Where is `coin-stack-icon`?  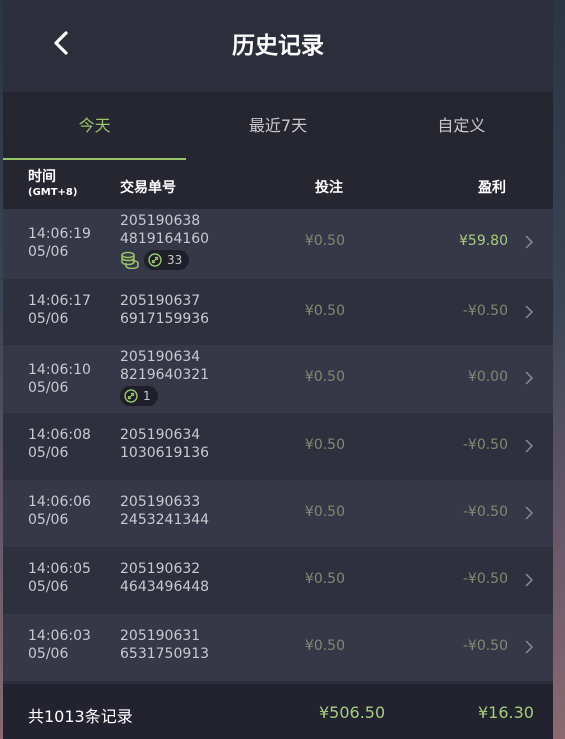
coin-stack-icon is located at coordinates (130, 260).